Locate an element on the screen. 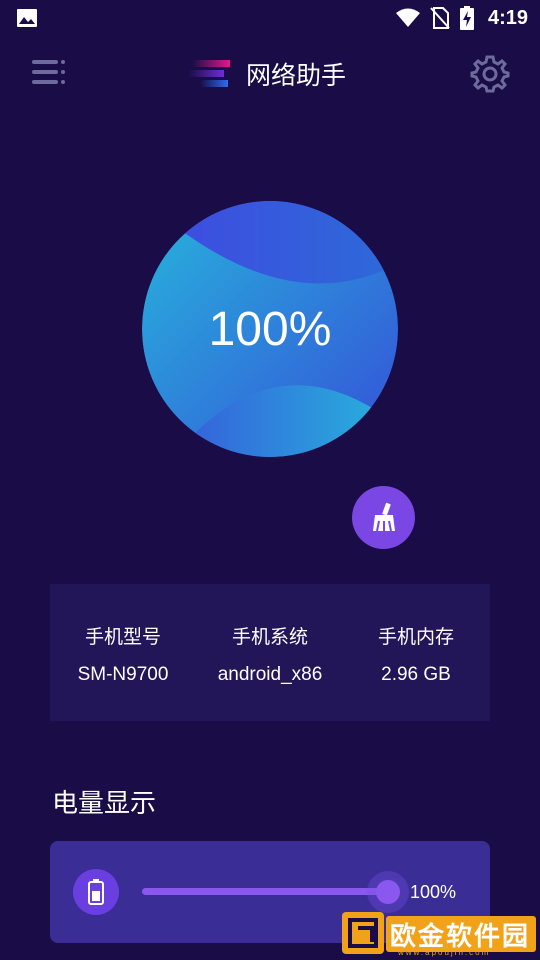  app-header: 网络助手 is located at coordinates (270, 74).